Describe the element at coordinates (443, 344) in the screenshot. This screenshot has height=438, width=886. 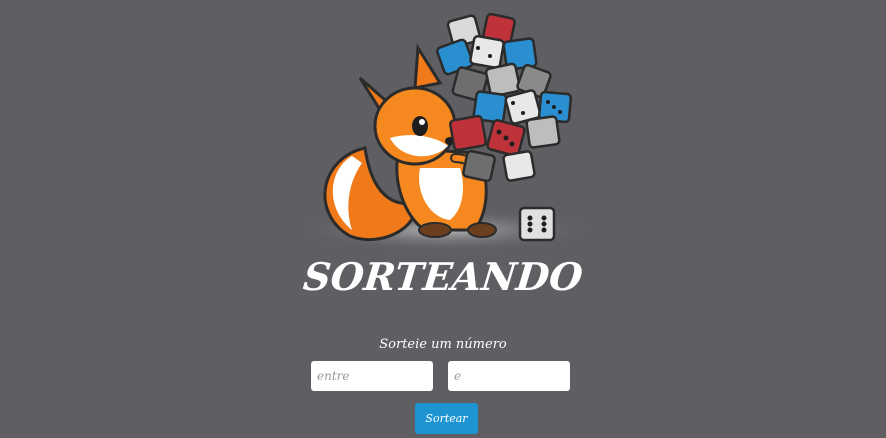
I see `form-subtitle: Sorteie um número` at that location.